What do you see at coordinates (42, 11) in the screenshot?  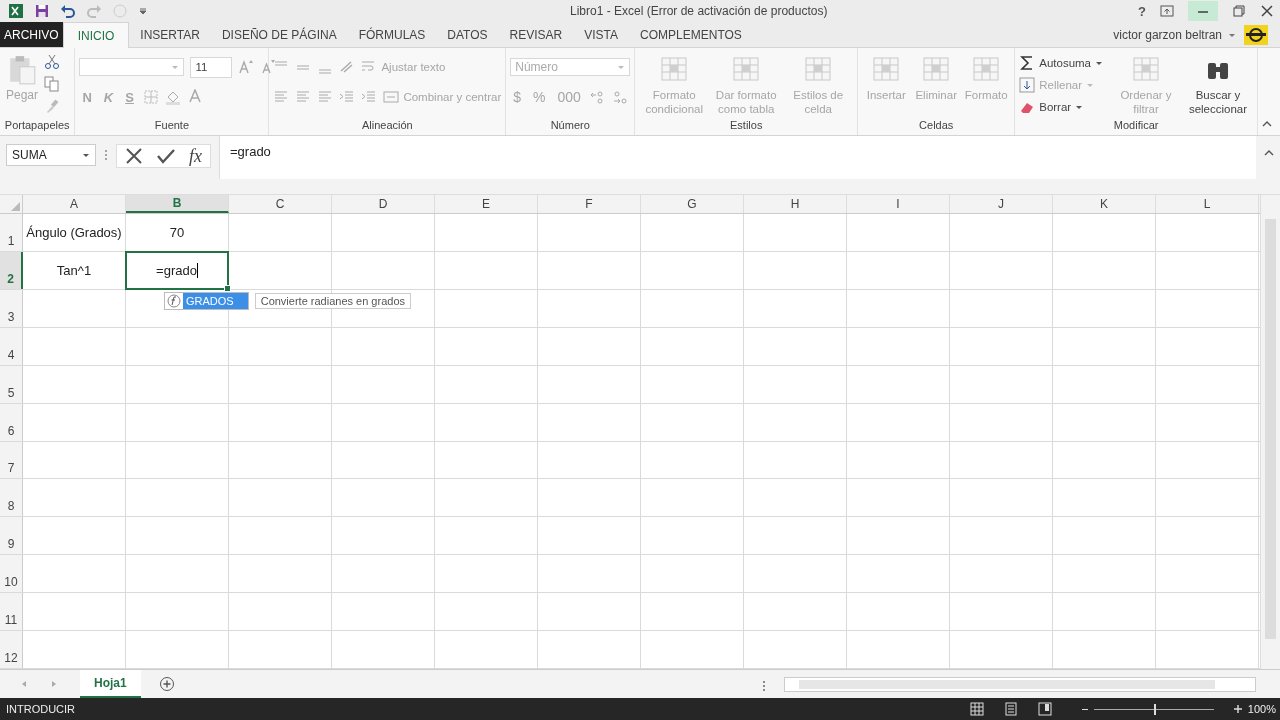 I see `save-icon` at bounding box center [42, 11].